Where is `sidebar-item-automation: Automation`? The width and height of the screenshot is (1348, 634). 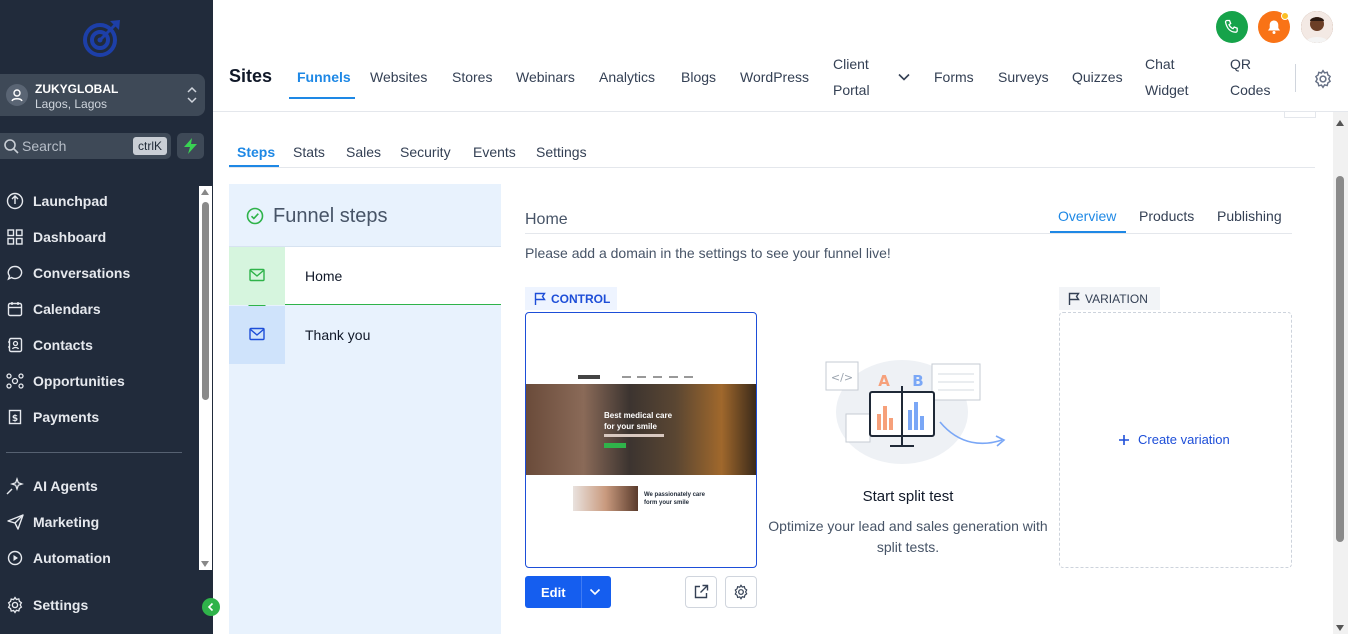 sidebar-item-automation: Automation is located at coordinates (58, 558).